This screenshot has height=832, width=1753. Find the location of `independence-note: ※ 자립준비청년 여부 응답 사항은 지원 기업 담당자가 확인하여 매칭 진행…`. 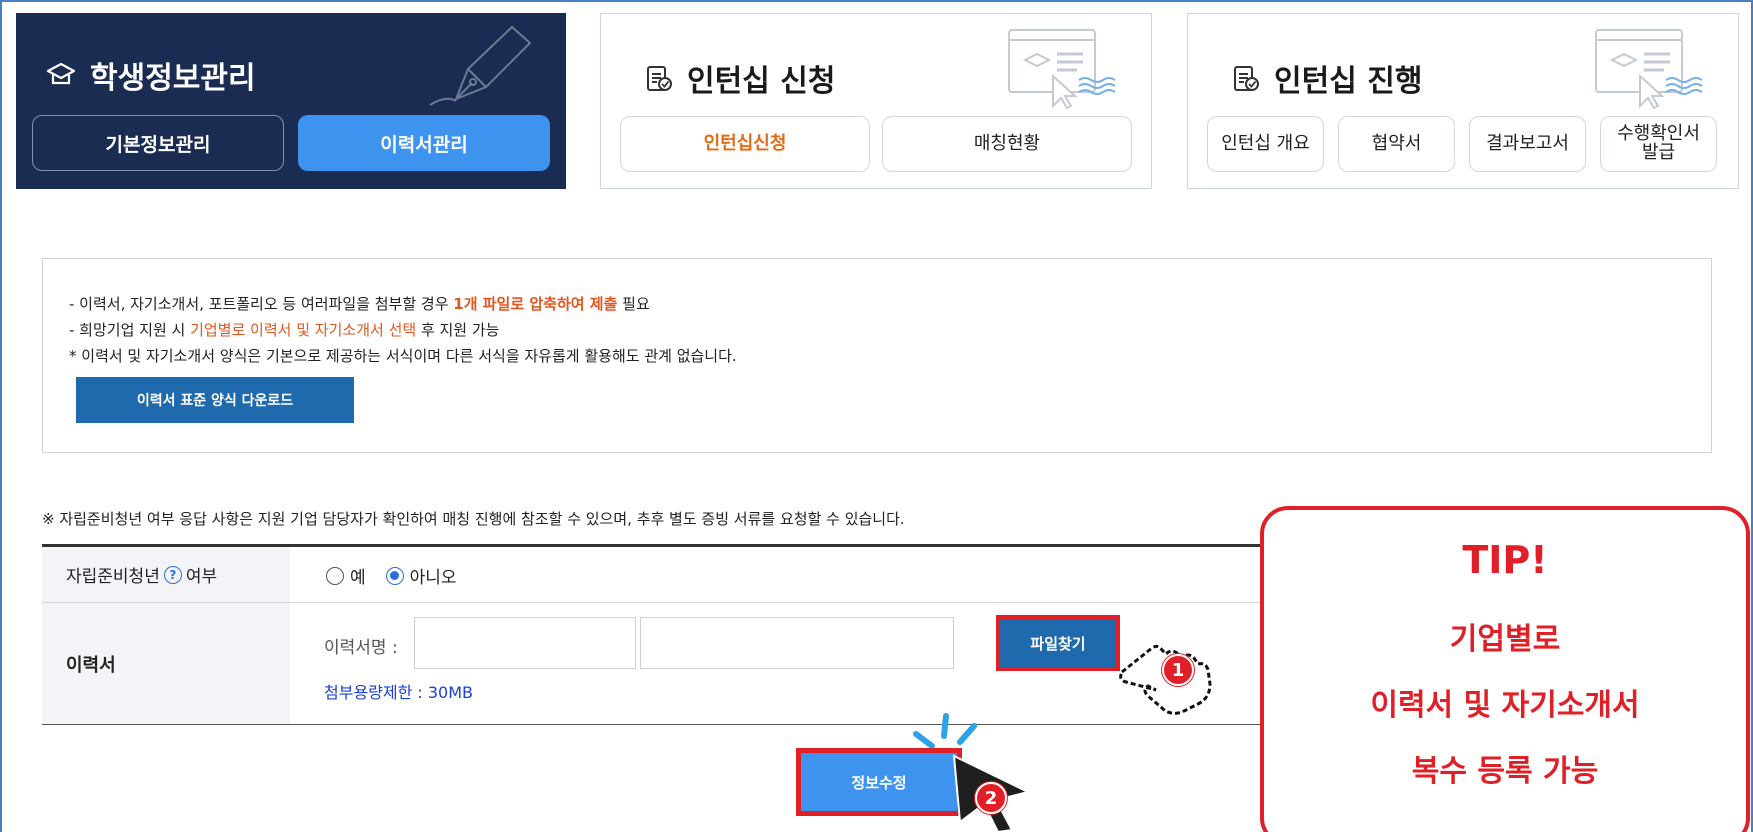

independence-note: ※ 자립준비청년 여부 응답 사항은 지원 기업 담당자가 확인하여 매칭 진행… is located at coordinates (473, 519).